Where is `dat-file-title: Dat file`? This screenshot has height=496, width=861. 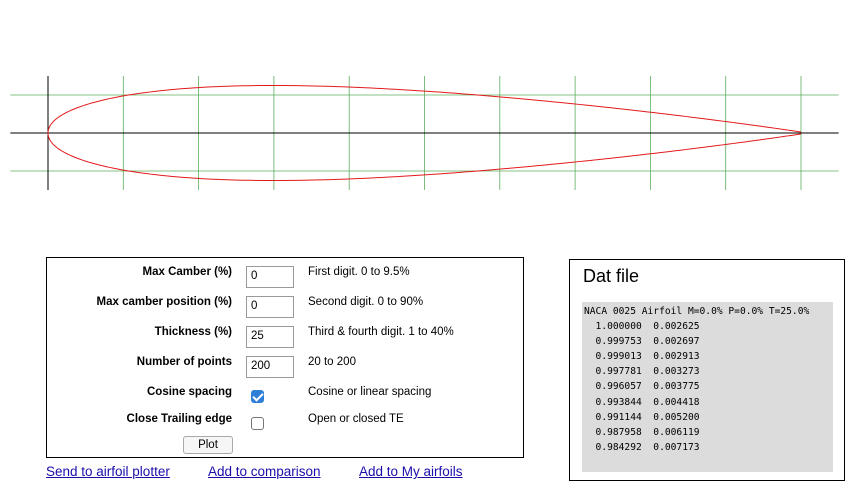
dat-file-title: Dat file is located at coordinates (611, 276).